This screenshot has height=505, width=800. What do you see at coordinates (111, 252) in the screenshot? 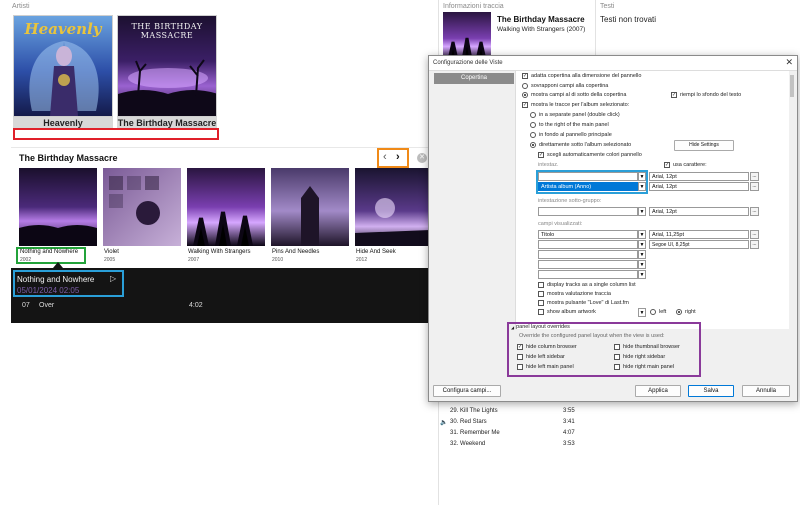
I see `album-title-2: Violet` at bounding box center [111, 252].